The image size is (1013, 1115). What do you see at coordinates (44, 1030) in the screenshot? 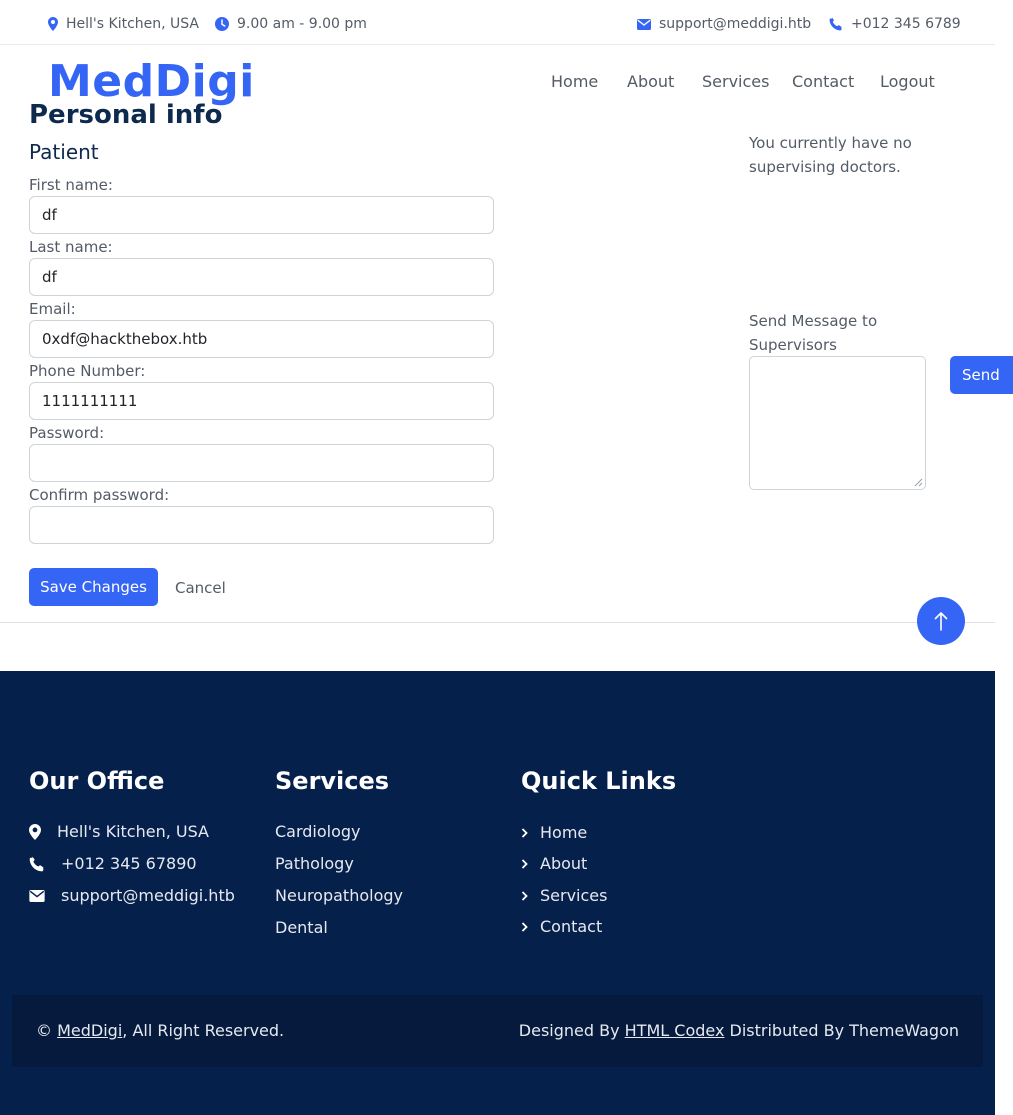
I see `copyright-symbol: ©` at bounding box center [44, 1030].